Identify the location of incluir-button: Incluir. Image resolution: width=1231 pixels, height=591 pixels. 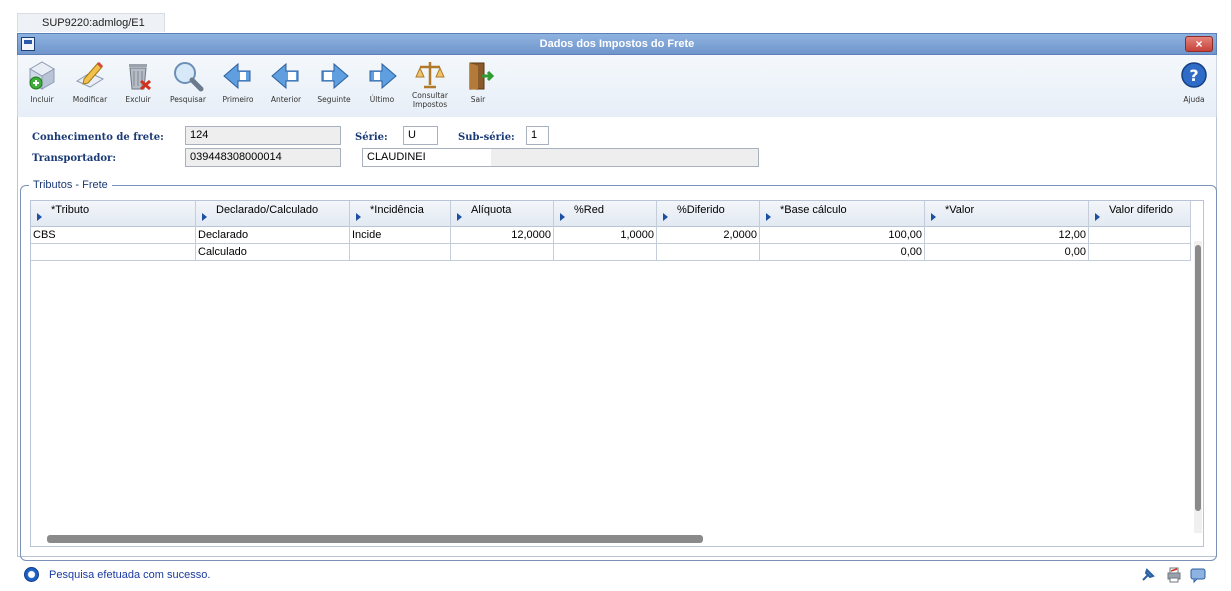
(42, 87).